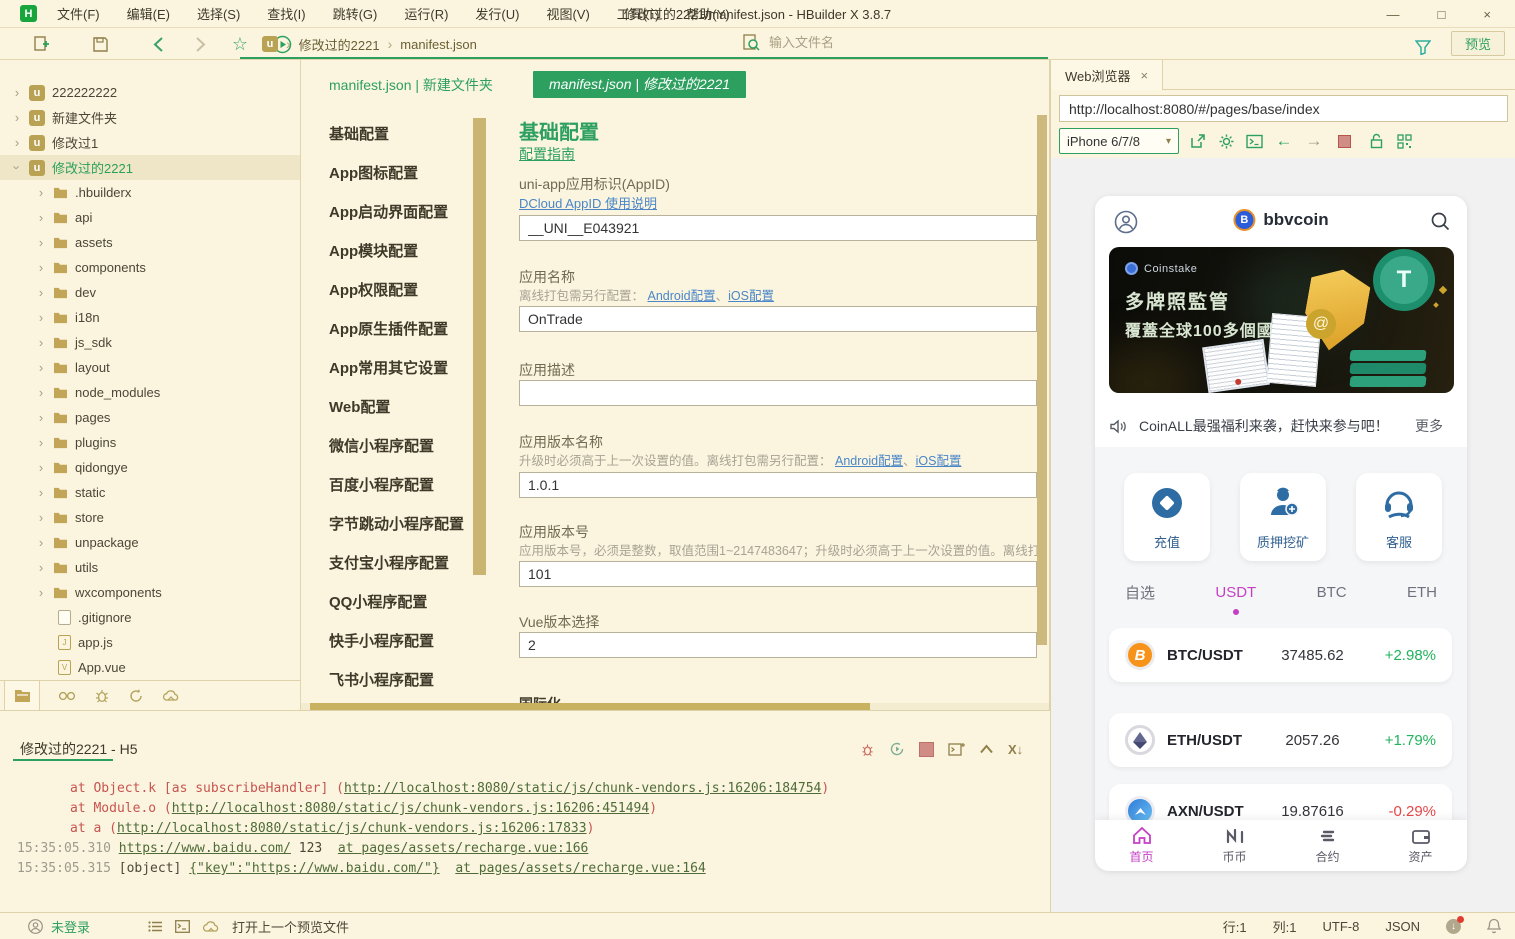 The width and height of the screenshot is (1515, 939). Describe the element at coordinates (1327, 845) in the screenshot. I see `nav-contract: 合约` at that location.